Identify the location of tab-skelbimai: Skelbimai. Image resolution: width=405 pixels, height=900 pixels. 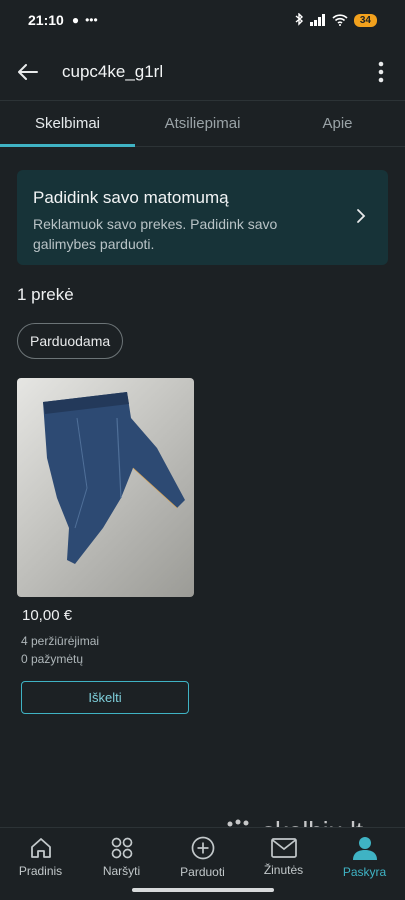
(67, 124).